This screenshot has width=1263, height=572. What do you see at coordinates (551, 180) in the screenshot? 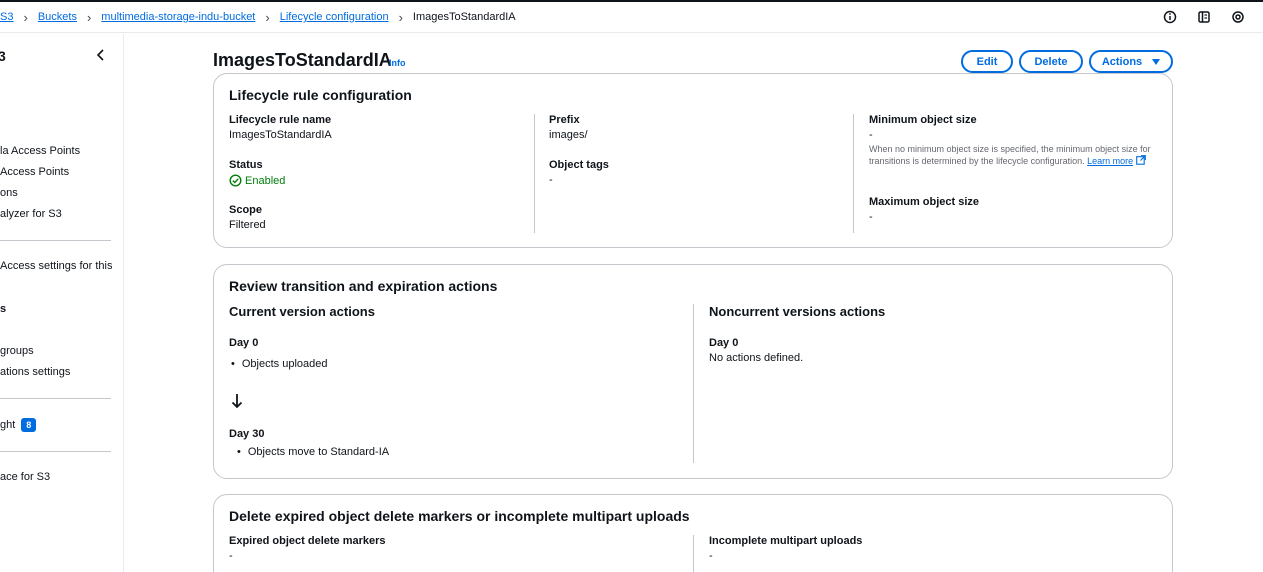
I see `object-tags-value: -` at bounding box center [551, 180].